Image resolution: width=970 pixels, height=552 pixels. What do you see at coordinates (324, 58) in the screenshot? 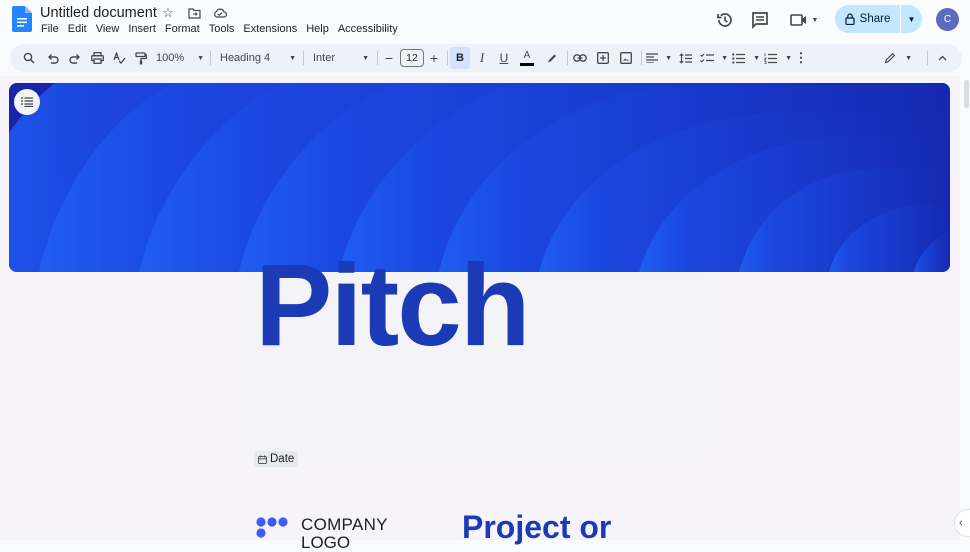
I see `font-value: Inter` at bounding box center [324, 58].